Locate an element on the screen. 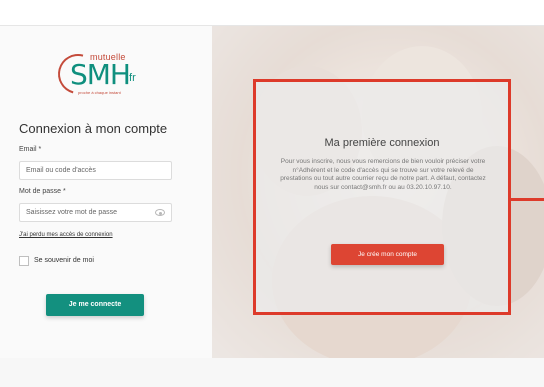  smh-logo: mutuelle SMH .fr proche à chaque instant is located at coordinates (98, 73).